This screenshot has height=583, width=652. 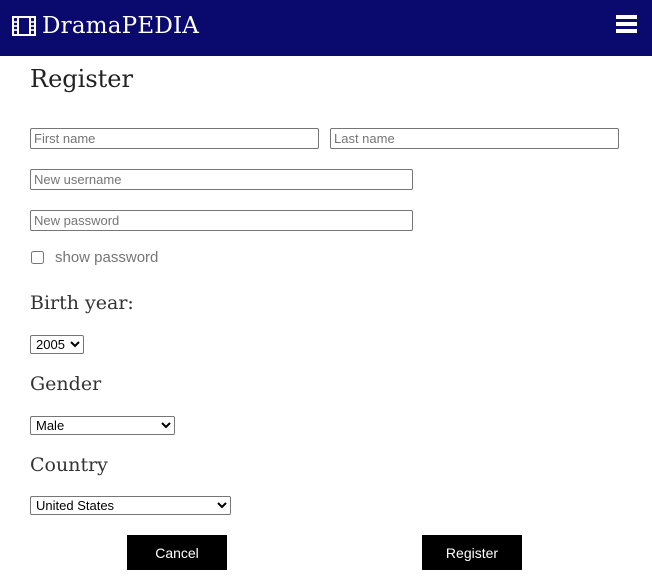 What do you see at coordinates (82, 303) in the screenshot?
I see `birth-year-label: Birth year:` at bounding box center [82, 303].